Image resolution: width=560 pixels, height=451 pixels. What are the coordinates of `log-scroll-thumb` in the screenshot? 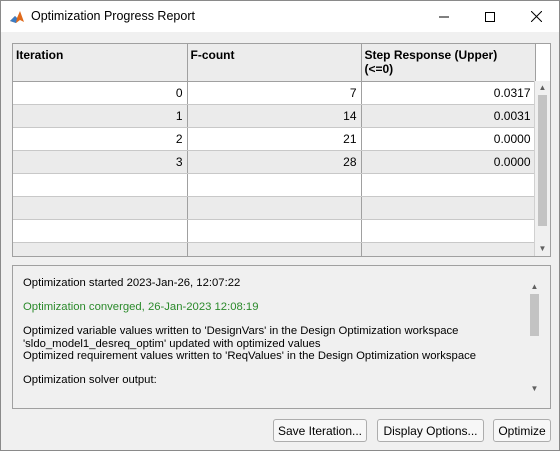 It's located at (534, 315).